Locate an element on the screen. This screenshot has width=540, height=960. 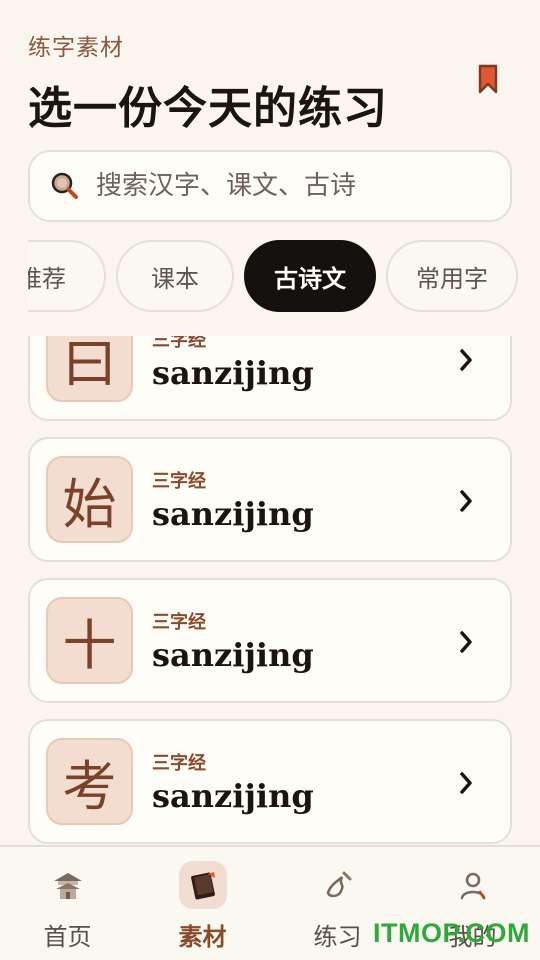
tab-label: 推荐 is located at coordinates (47, 278).